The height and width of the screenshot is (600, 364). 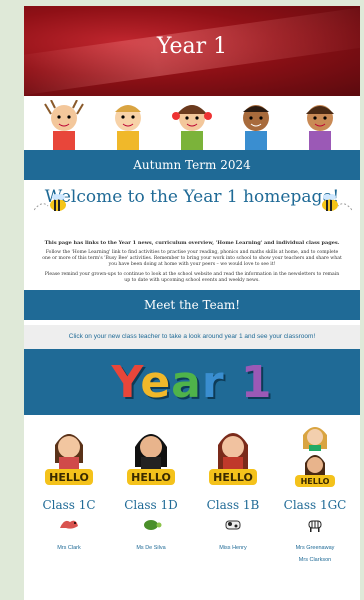 I want to click on team-heading: Meet the Team!, so click(x=192, y=305).